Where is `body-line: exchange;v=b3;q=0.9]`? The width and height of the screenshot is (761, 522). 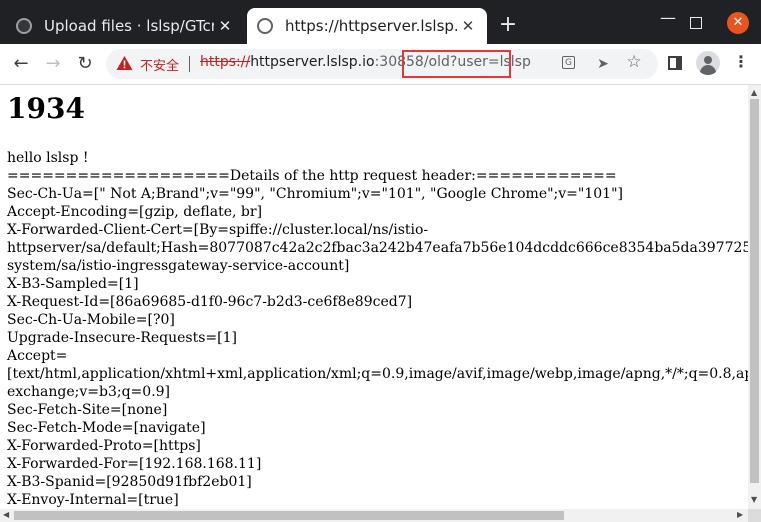 body-line: exchange;v=b3;q=0.9] is located at coordinates (89, 392).